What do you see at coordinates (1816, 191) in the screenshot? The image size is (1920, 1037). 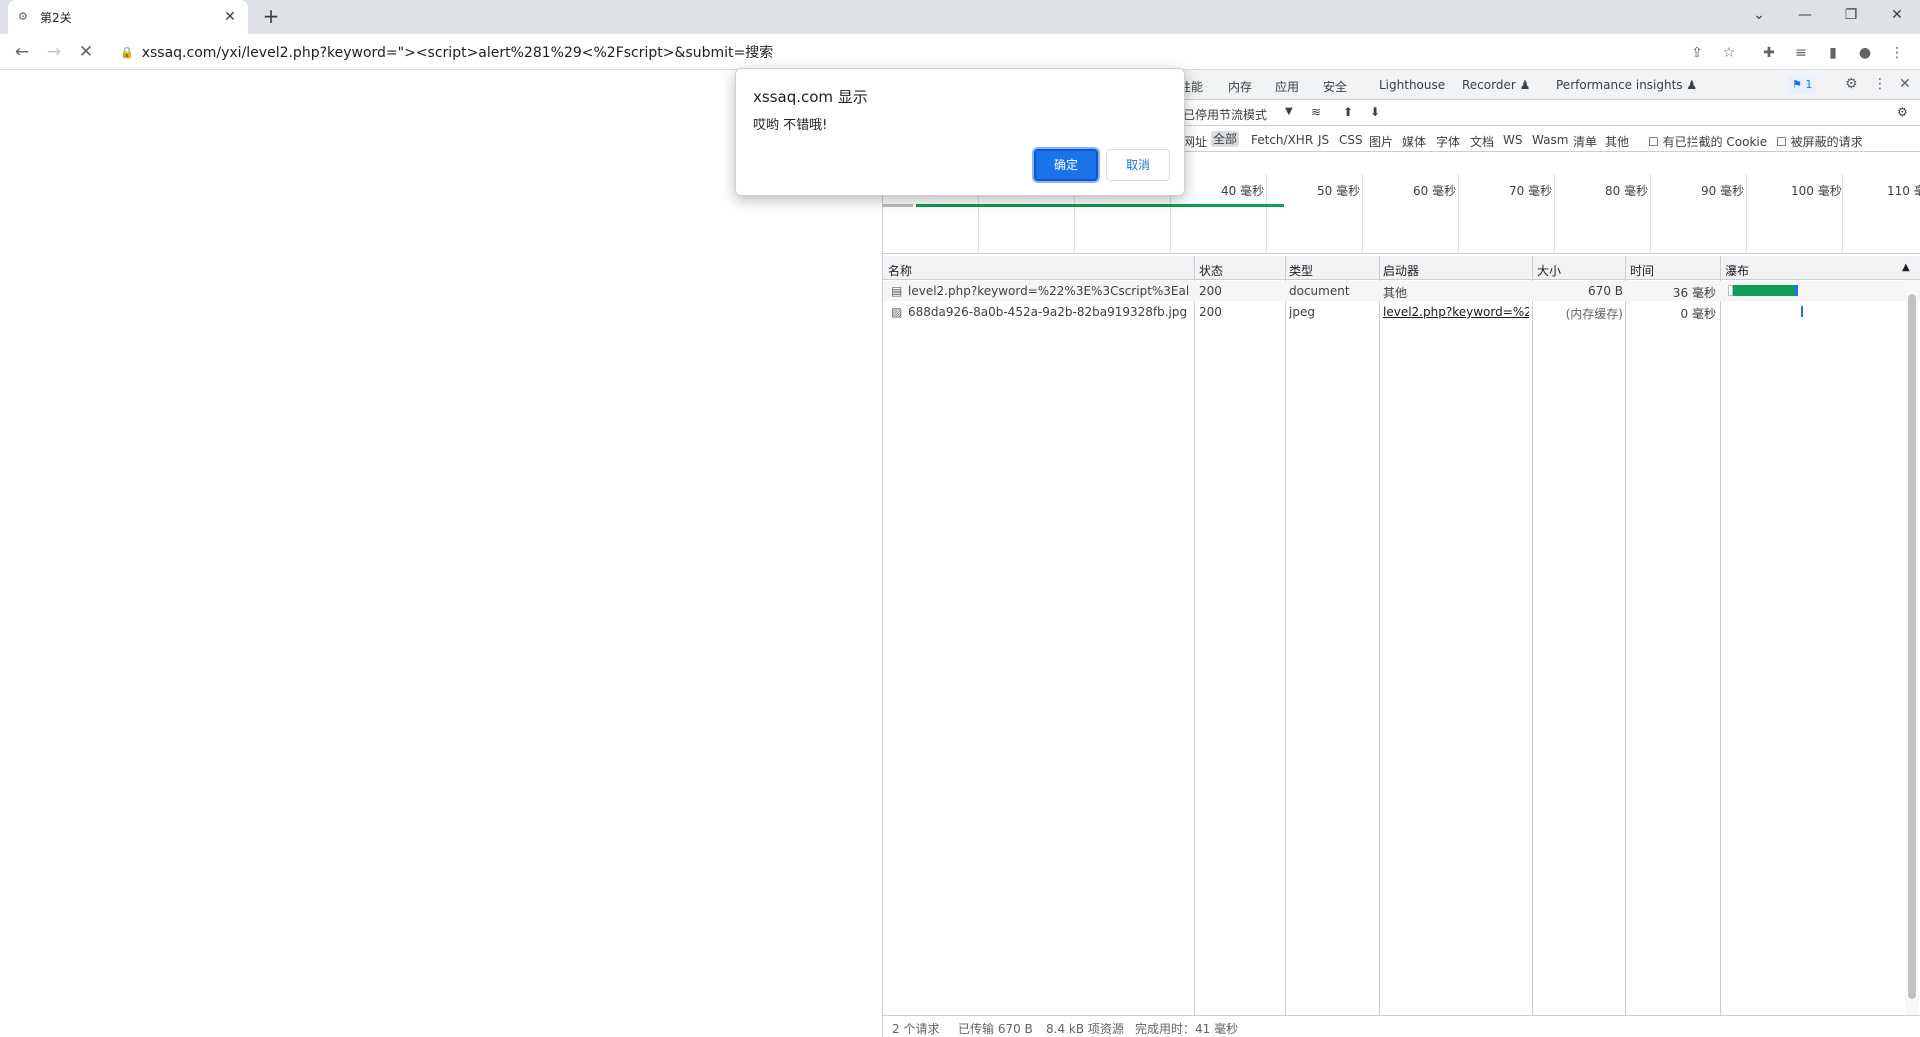 I see `timeline-tick-label: 100 毫秒` at bounding box center [1816, 191].